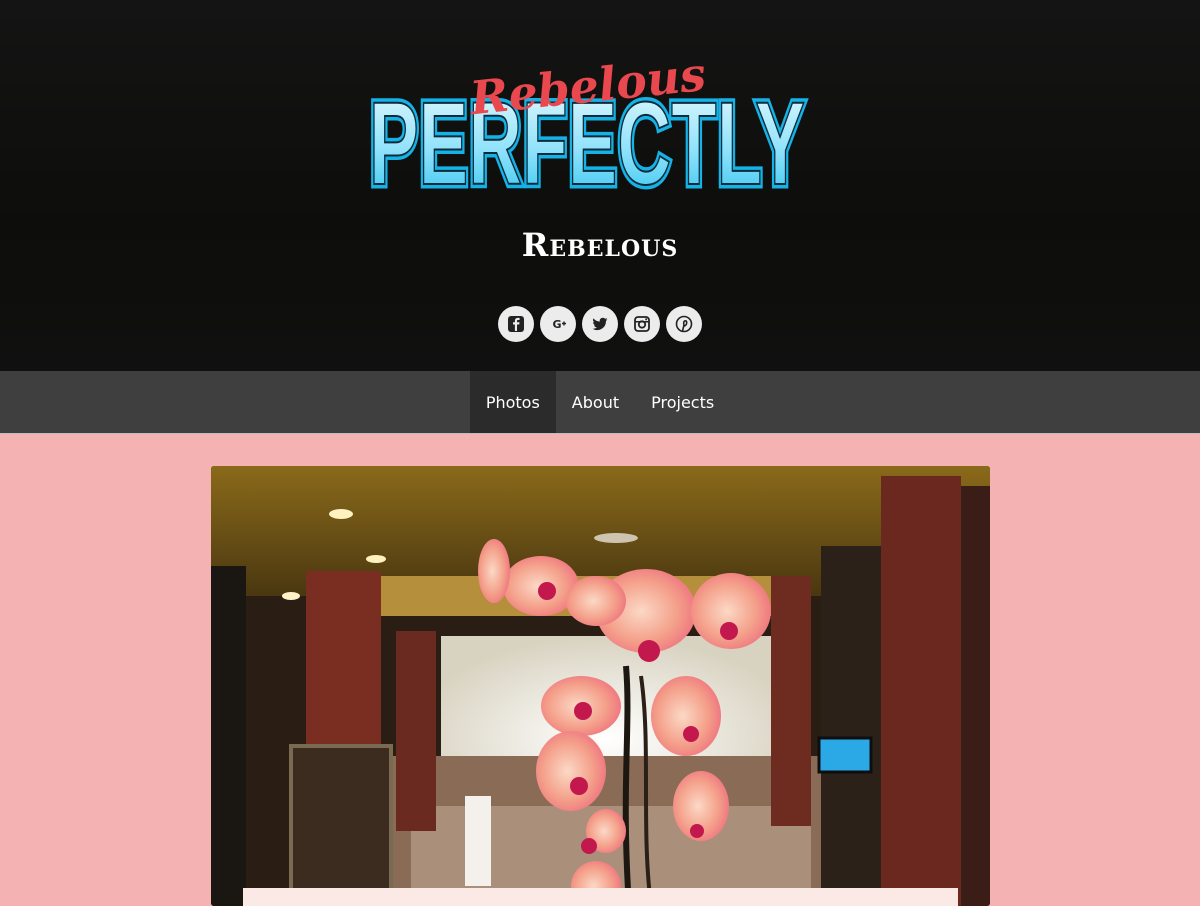 The height and width of the screenshot is (906, 1200). What do you see at coordinates (595, 402) in the screenshot?
I see `nav-item-about: About` at bounding box center [595, 402].